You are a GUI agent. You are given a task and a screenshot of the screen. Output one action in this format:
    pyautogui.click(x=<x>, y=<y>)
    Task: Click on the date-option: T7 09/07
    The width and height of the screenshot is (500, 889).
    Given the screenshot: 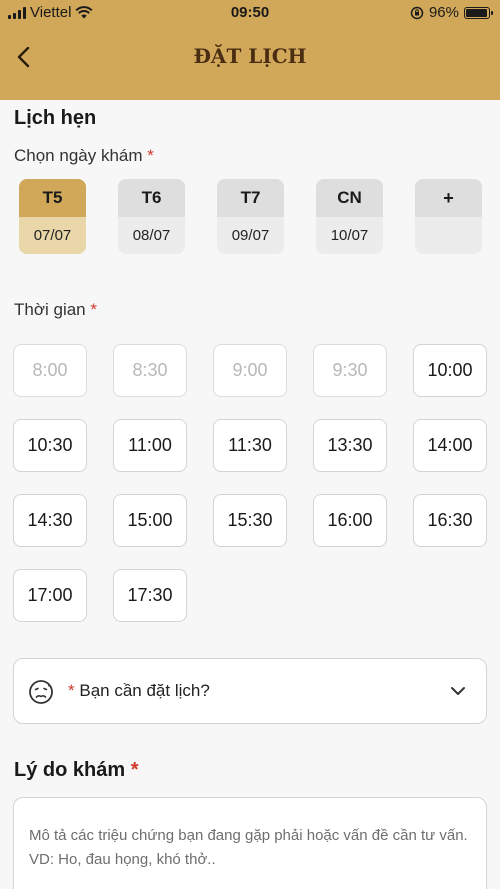 What is the action you would take?
    pyautogui.click(x=250, y=216)
    